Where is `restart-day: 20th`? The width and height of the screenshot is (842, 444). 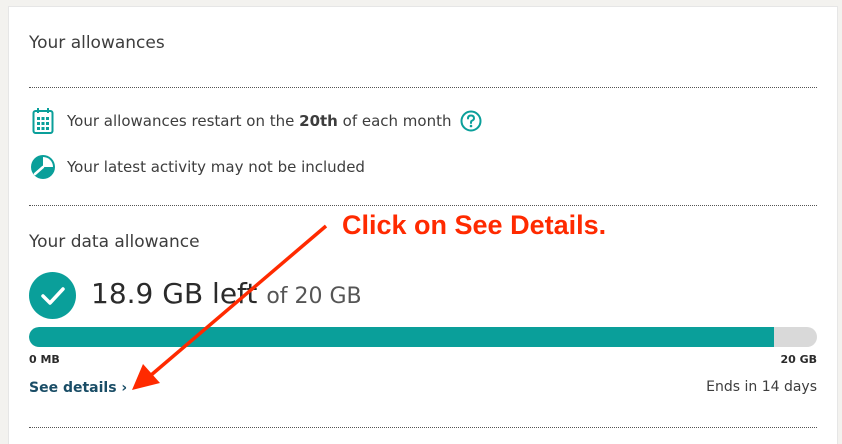
restart-day: 20th is located at coordinates (318, 121).